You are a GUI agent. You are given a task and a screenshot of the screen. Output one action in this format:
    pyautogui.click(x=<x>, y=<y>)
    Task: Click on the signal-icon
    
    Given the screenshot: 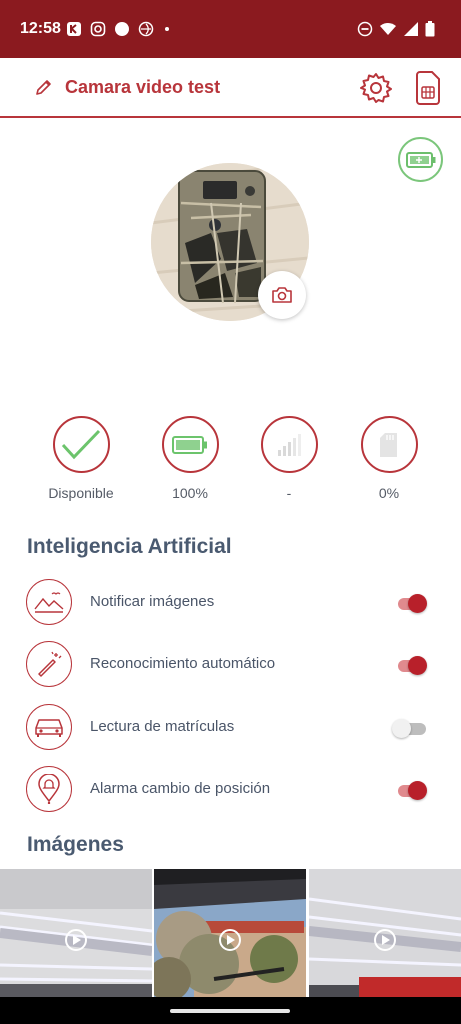 What is the action you would take?
    pyautogui.click(x=289, y=444)
    